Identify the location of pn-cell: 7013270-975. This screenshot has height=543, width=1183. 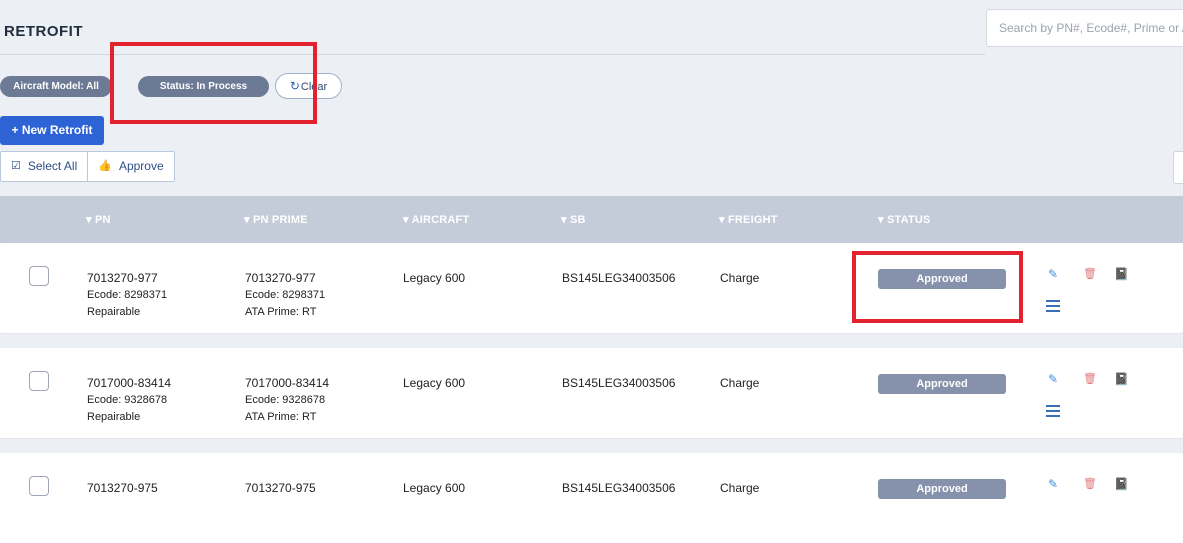
(122, 488).